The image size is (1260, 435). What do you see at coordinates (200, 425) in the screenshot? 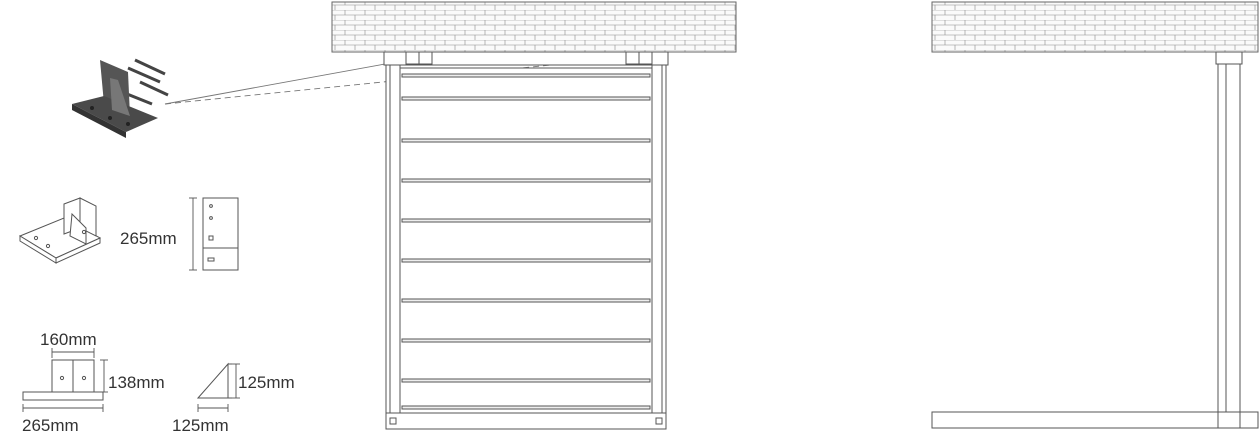
I see `gusset-width-label: 125mm` at bounding box center [200, 425].